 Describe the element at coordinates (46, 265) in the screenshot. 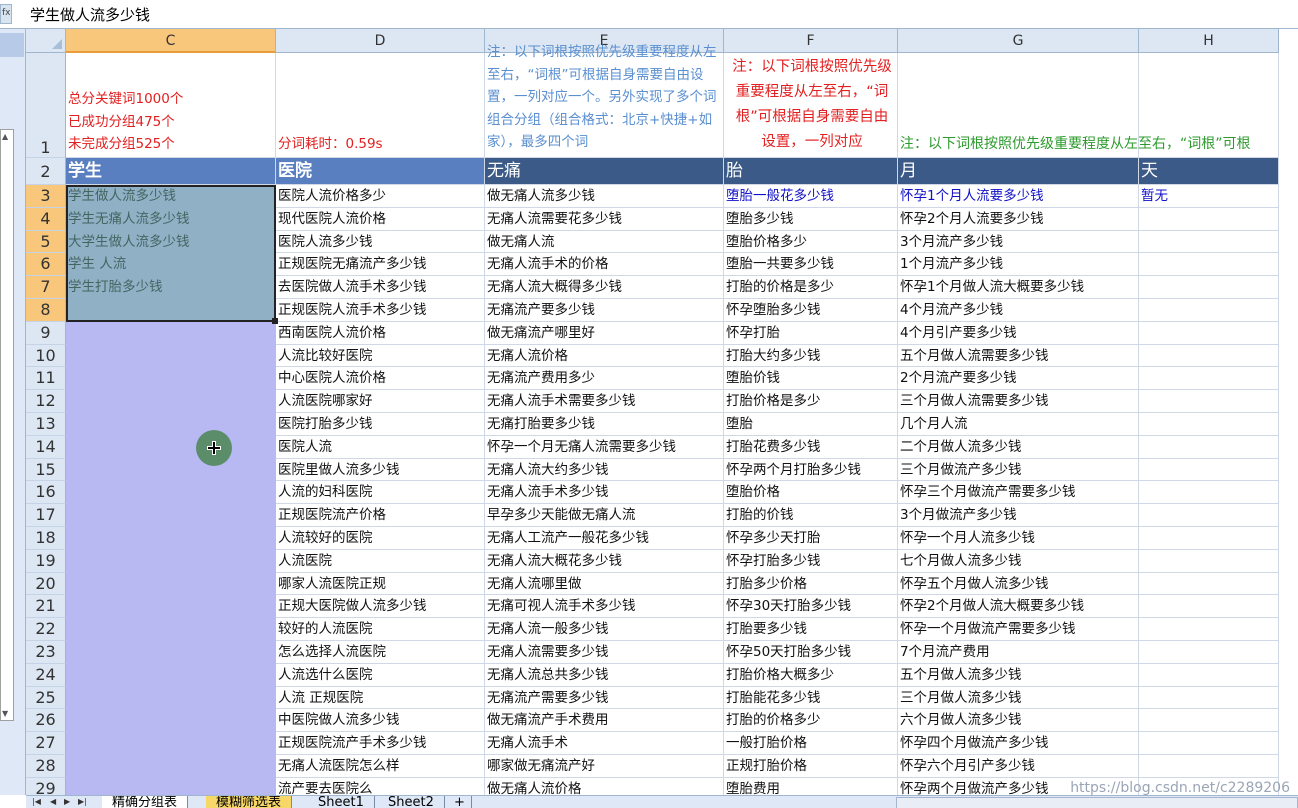

I see `row-header-6: 6` at that location.